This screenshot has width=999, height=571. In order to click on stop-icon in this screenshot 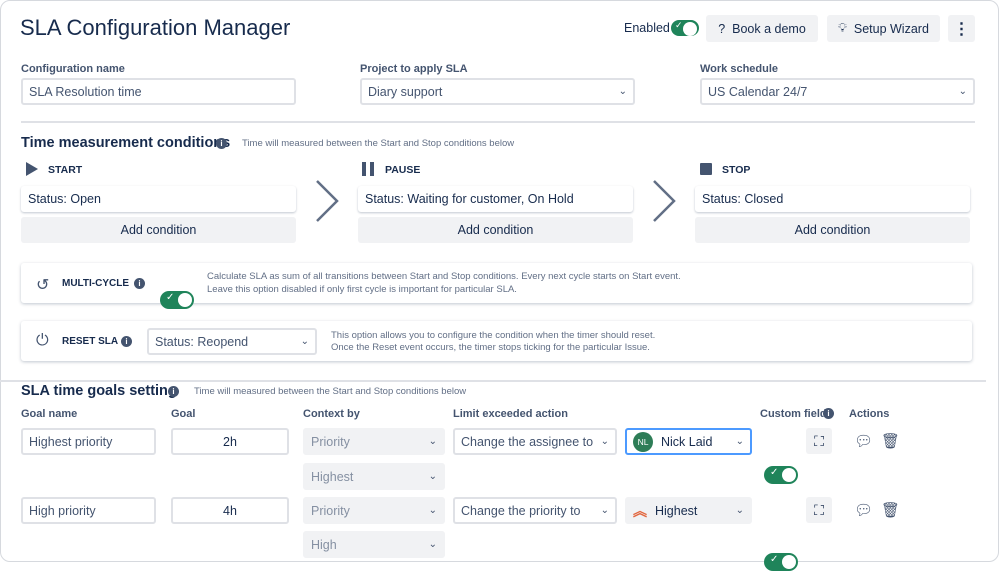, I will do `click(706, 169)`.